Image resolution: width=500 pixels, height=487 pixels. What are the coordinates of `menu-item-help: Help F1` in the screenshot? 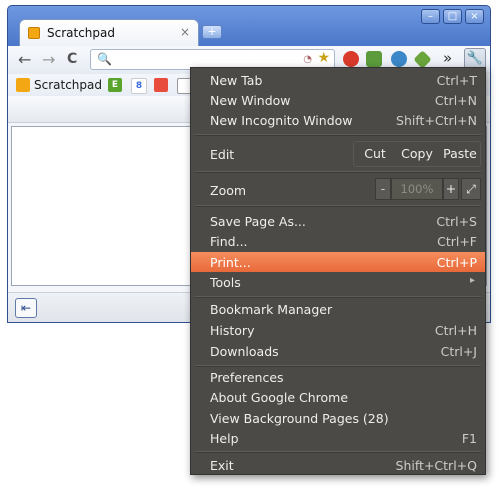 It's located at (338, 438).